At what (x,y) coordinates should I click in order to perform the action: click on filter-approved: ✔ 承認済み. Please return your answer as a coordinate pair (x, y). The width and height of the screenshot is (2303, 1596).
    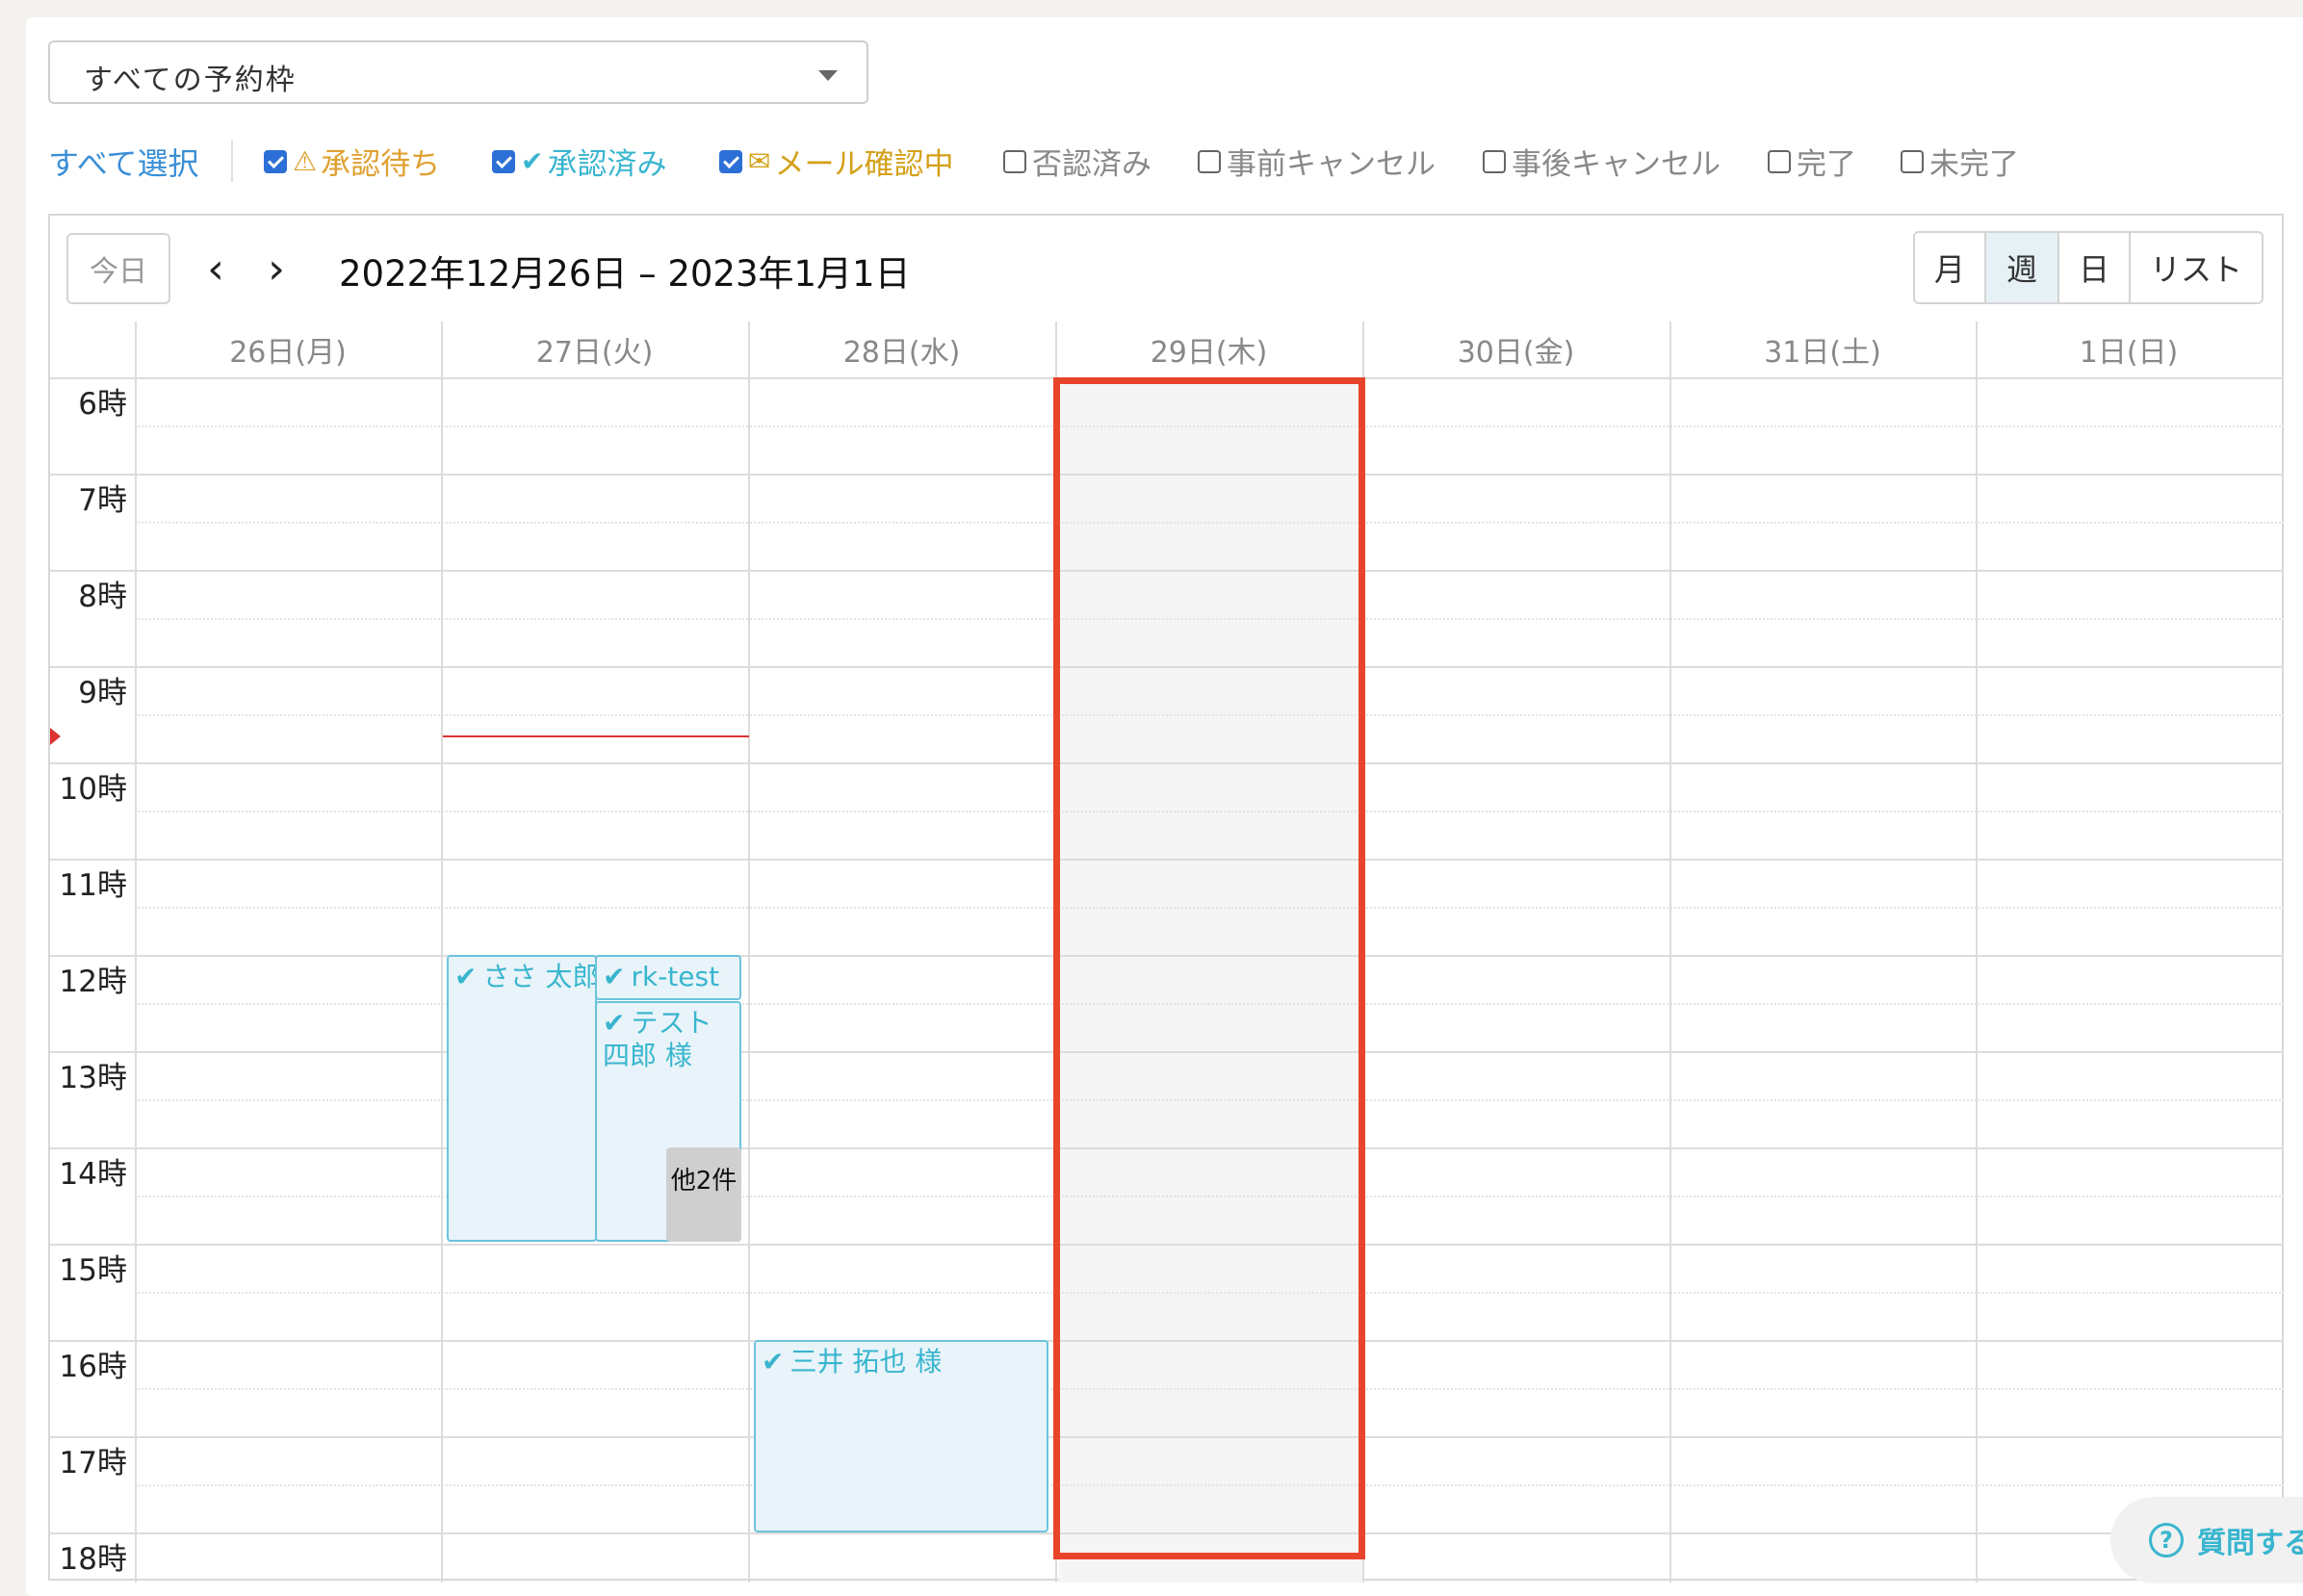
    Looking at the image, I should click on (579, 161).